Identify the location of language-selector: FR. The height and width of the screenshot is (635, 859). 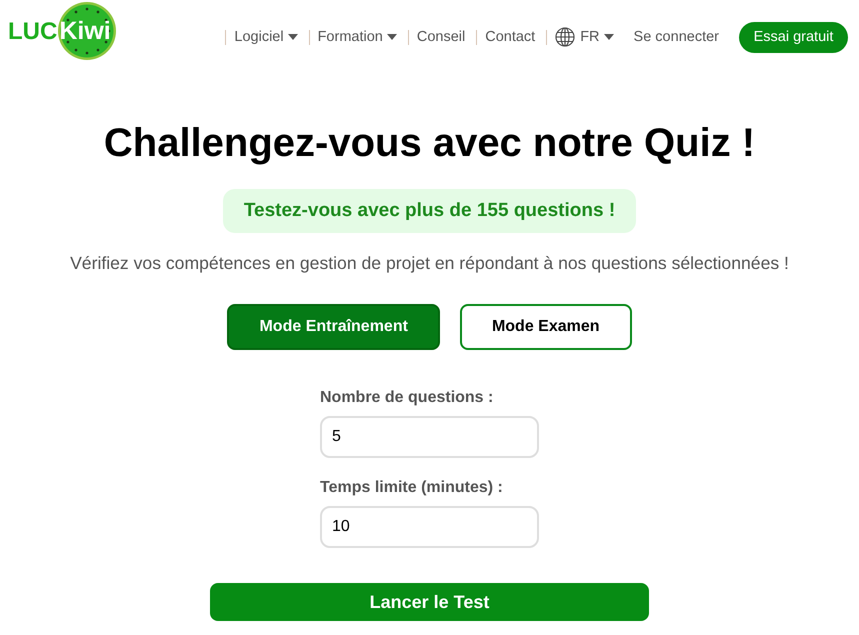
(597, 37).